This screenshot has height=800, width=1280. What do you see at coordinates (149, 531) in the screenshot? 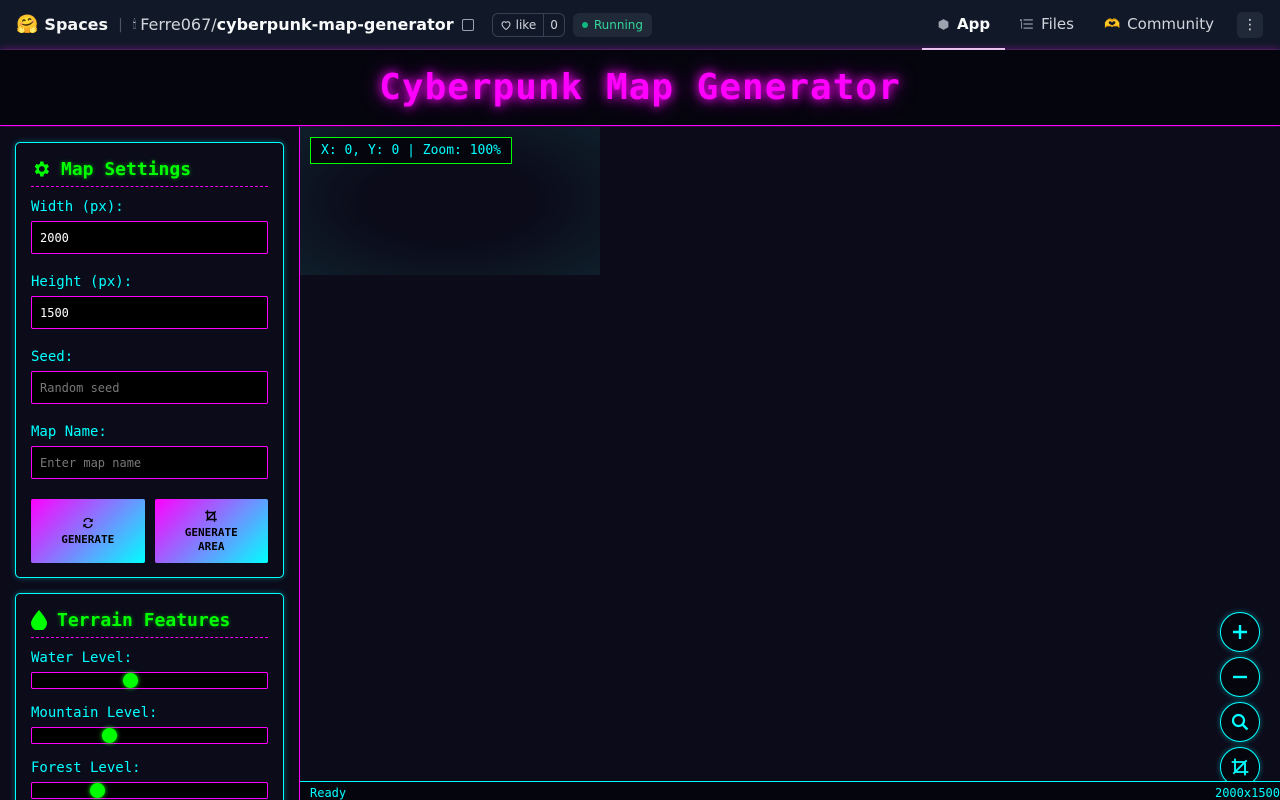
I see `action-buttons: GENERATE GENERATE AREA` at bounding box center [149, 531].